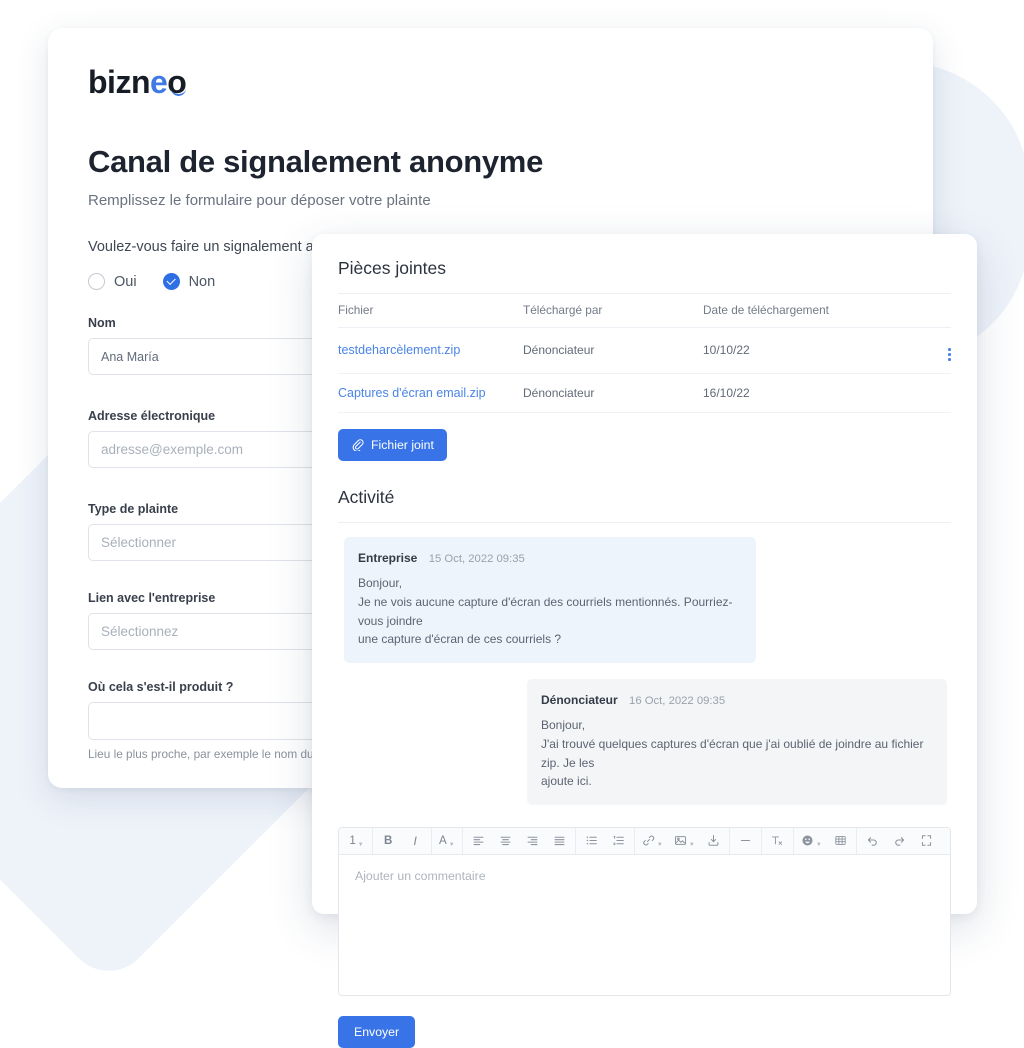 This screenshot has height=1048, width=1024. I want to click on radio-checked-icon, so click(171, 281).